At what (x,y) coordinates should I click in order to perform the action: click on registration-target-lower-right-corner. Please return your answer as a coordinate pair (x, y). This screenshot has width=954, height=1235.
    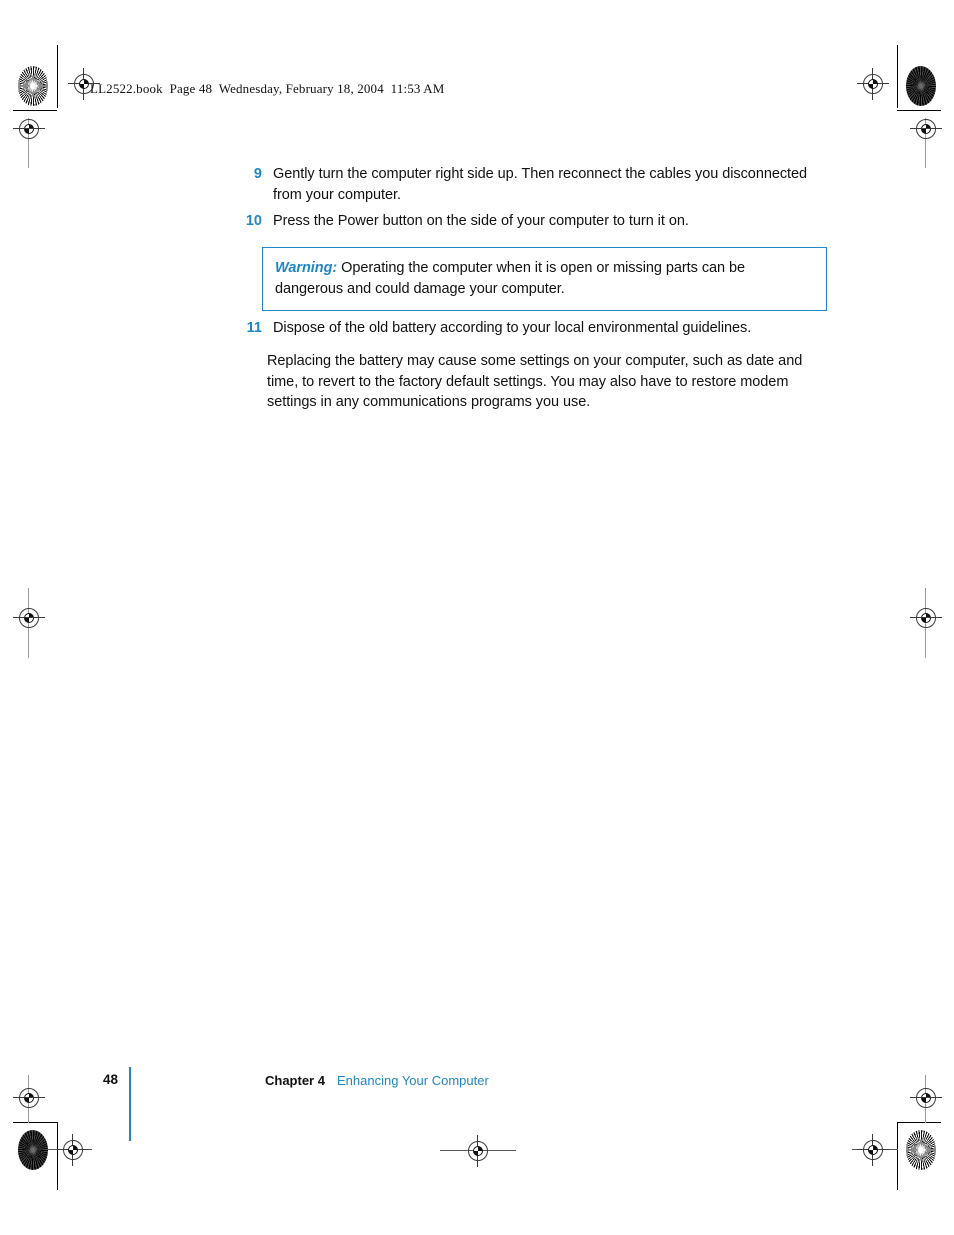
    Looking at the image, I should click on (926, 1098).